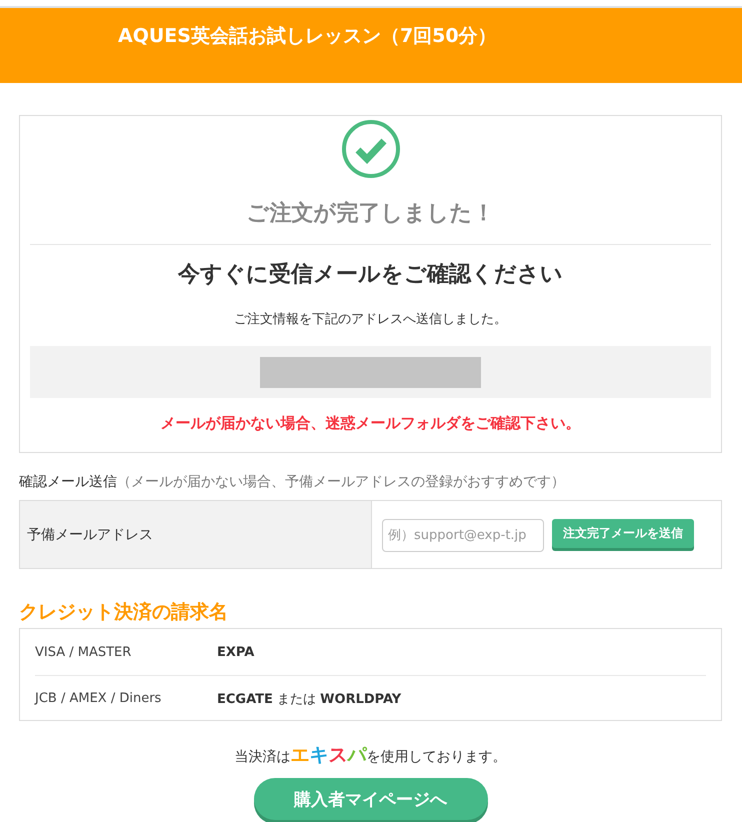 This screenshot has height=822, width=742. What do you see at coordinates (370, 320) in the screenshot?
I see `sent-message: ご注文情報を下記のアドレスへ送信しました。` at bounding box center [370, 320].